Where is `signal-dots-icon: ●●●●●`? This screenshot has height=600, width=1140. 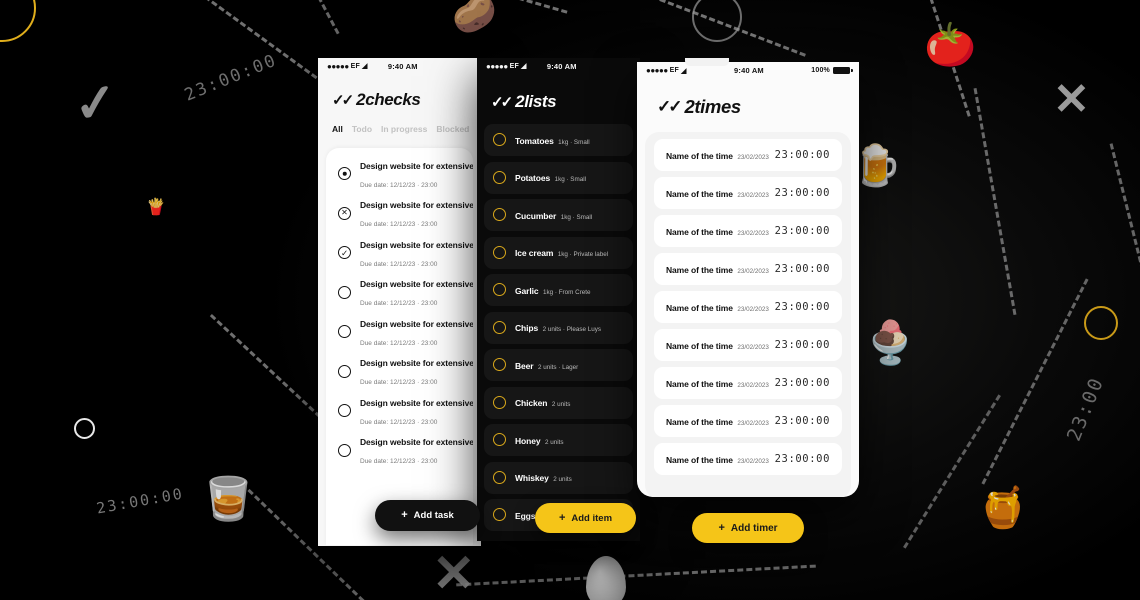
signal-dots-icon: ●●●●● is located at coordinates (338, 66).